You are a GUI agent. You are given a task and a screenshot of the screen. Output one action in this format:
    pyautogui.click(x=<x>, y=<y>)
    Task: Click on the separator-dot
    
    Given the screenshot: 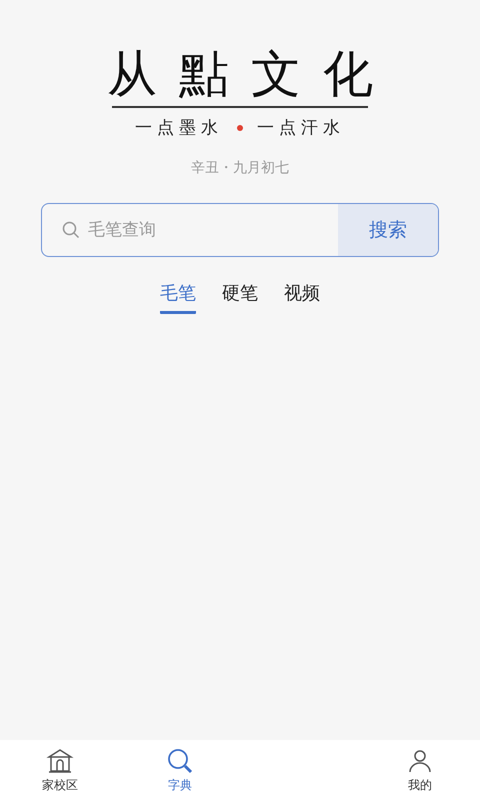 What is the action you would take?
    pyautogui.click(x=240, y=127)
    